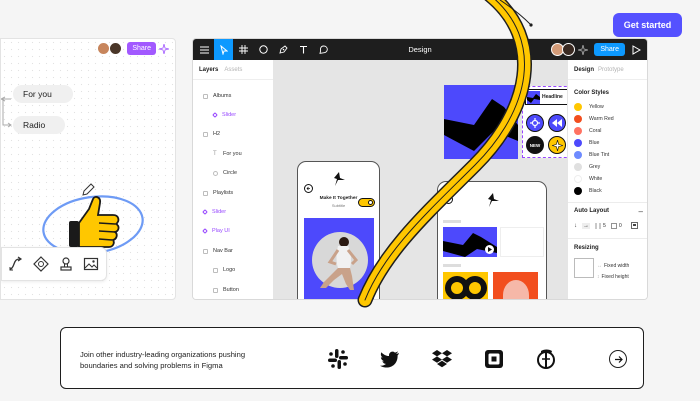 This screenshot has height=401, width=700. I want to click on layer-item: Albums, so click(217, 96).